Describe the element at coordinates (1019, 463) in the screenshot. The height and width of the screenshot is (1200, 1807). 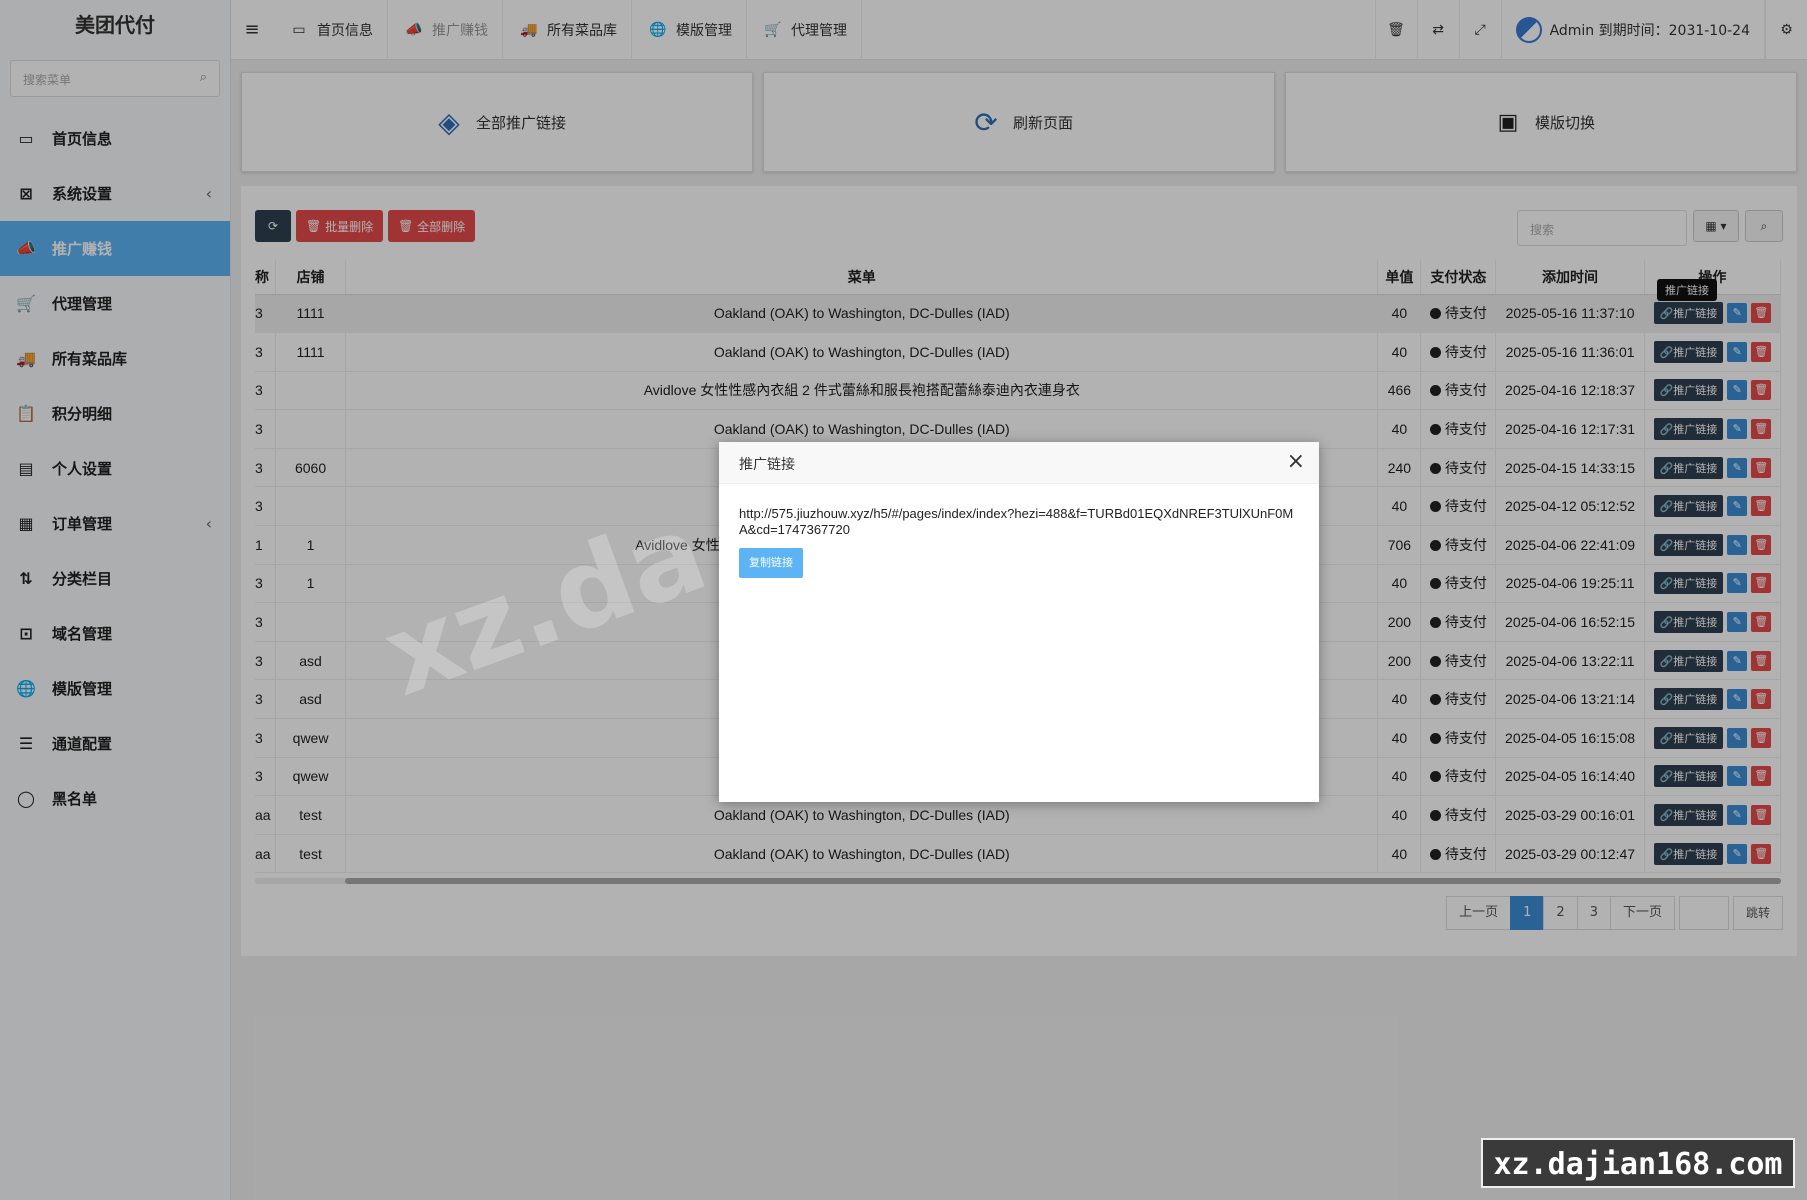
I see `modal-header: 推广链接 ×` at that location.